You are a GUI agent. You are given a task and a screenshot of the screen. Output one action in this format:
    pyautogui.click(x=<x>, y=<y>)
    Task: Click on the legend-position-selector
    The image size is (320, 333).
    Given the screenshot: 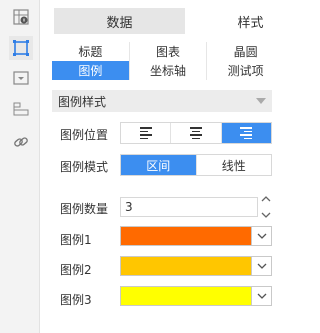 What is the action you would take?
    pyautogui.click(x=196, y=133)
    